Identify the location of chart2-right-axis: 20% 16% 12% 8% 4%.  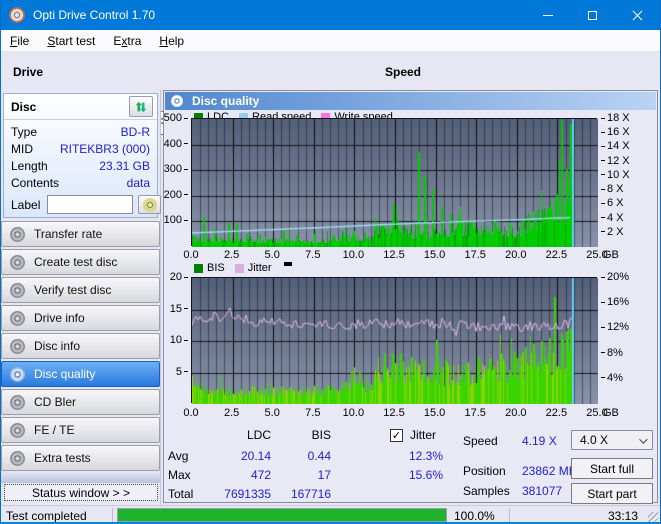
(629, 337).